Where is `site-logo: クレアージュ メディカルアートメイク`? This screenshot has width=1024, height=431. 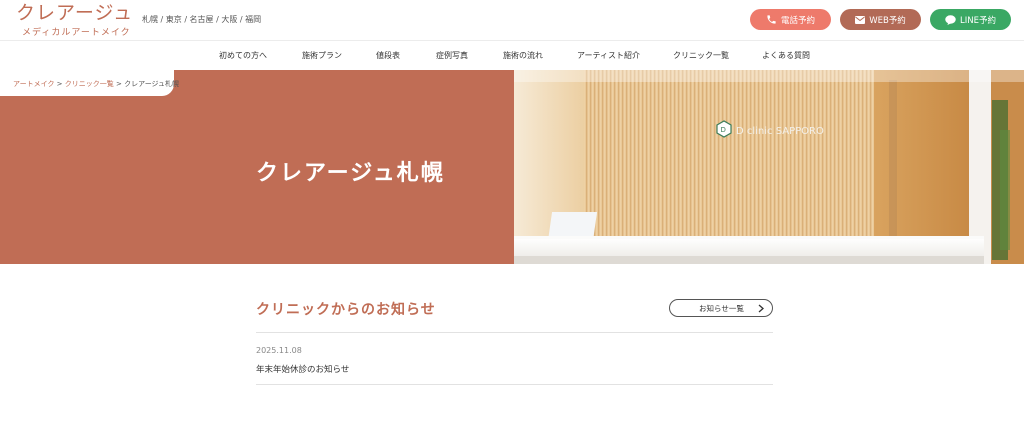
site-logo: クレアージュ メディカルアートメイク is located at coordinates (76, 20).